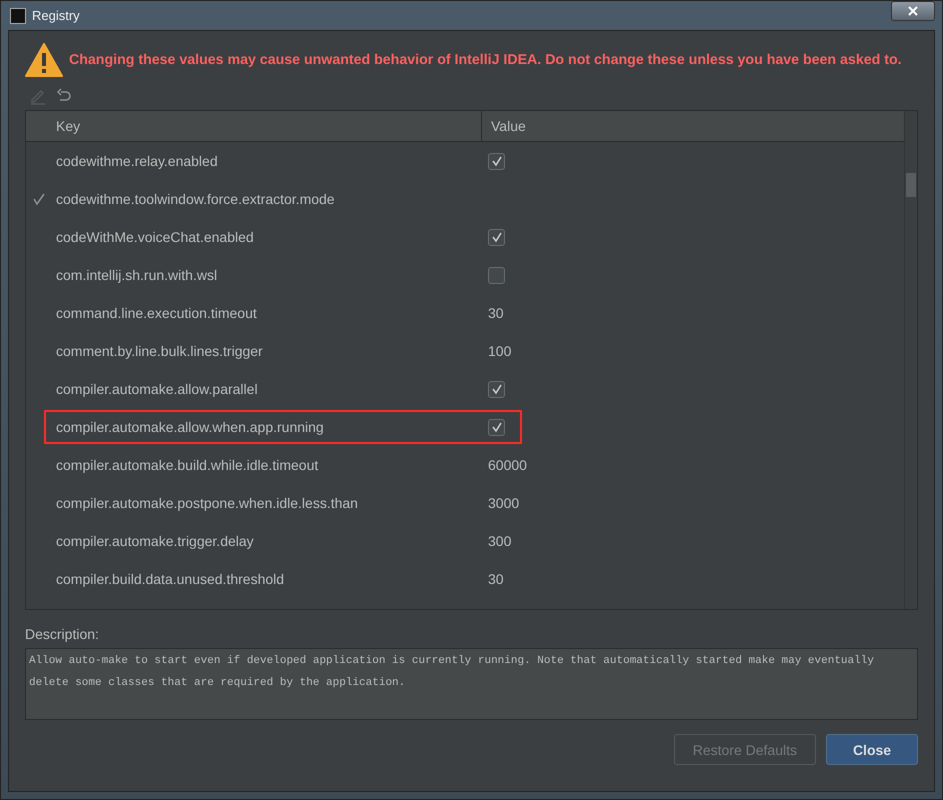  What do you see at coordinates (266, 126) in the screenshot?
I see `column-header: Key` at bounding box center [266, 126].